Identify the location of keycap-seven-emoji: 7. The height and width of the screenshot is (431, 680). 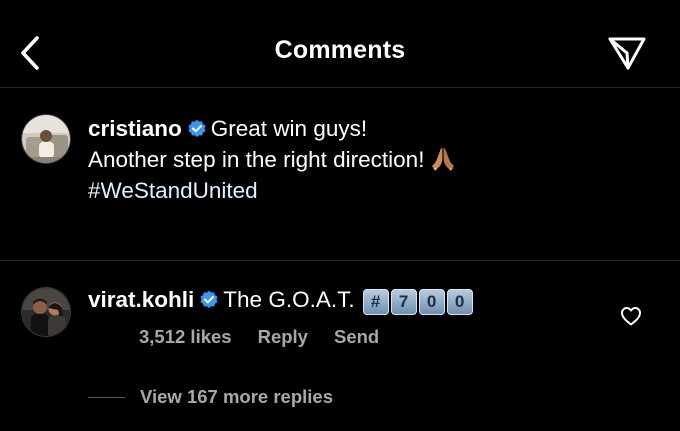
(403, 302).